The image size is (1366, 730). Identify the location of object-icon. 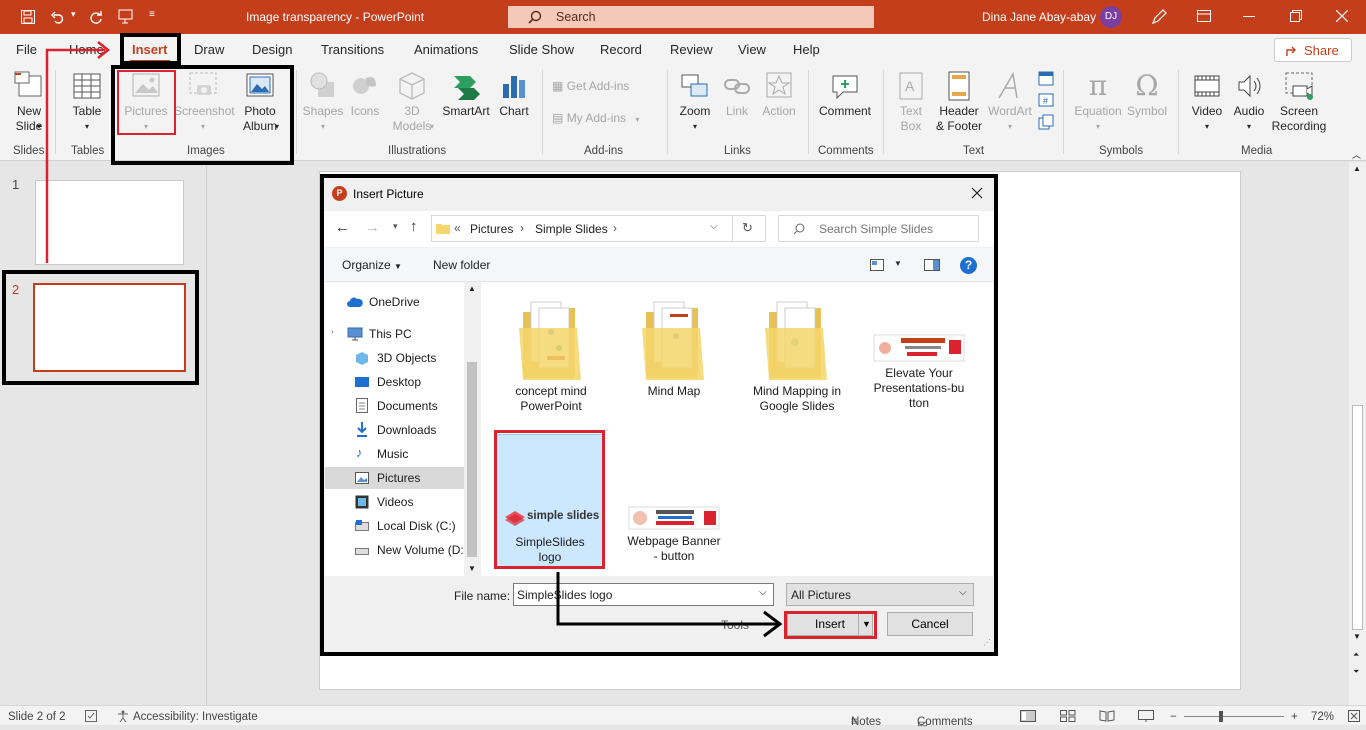
(1046, 122).